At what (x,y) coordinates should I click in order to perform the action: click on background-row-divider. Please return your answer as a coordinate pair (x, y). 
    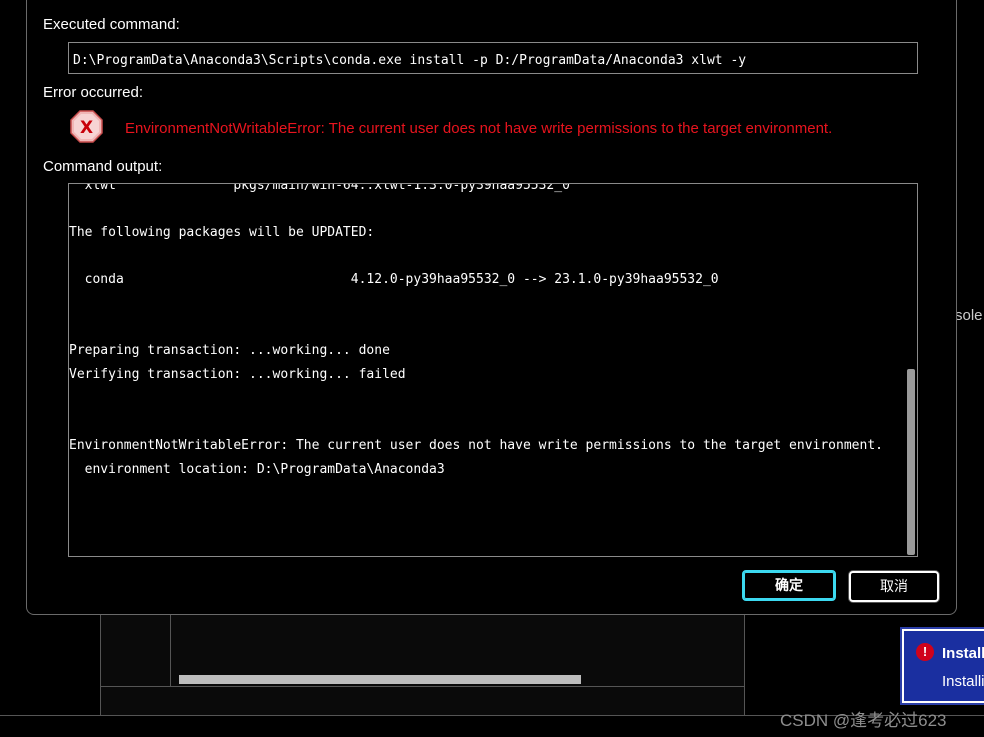
    Looking at the image, I should click on (422, 686).